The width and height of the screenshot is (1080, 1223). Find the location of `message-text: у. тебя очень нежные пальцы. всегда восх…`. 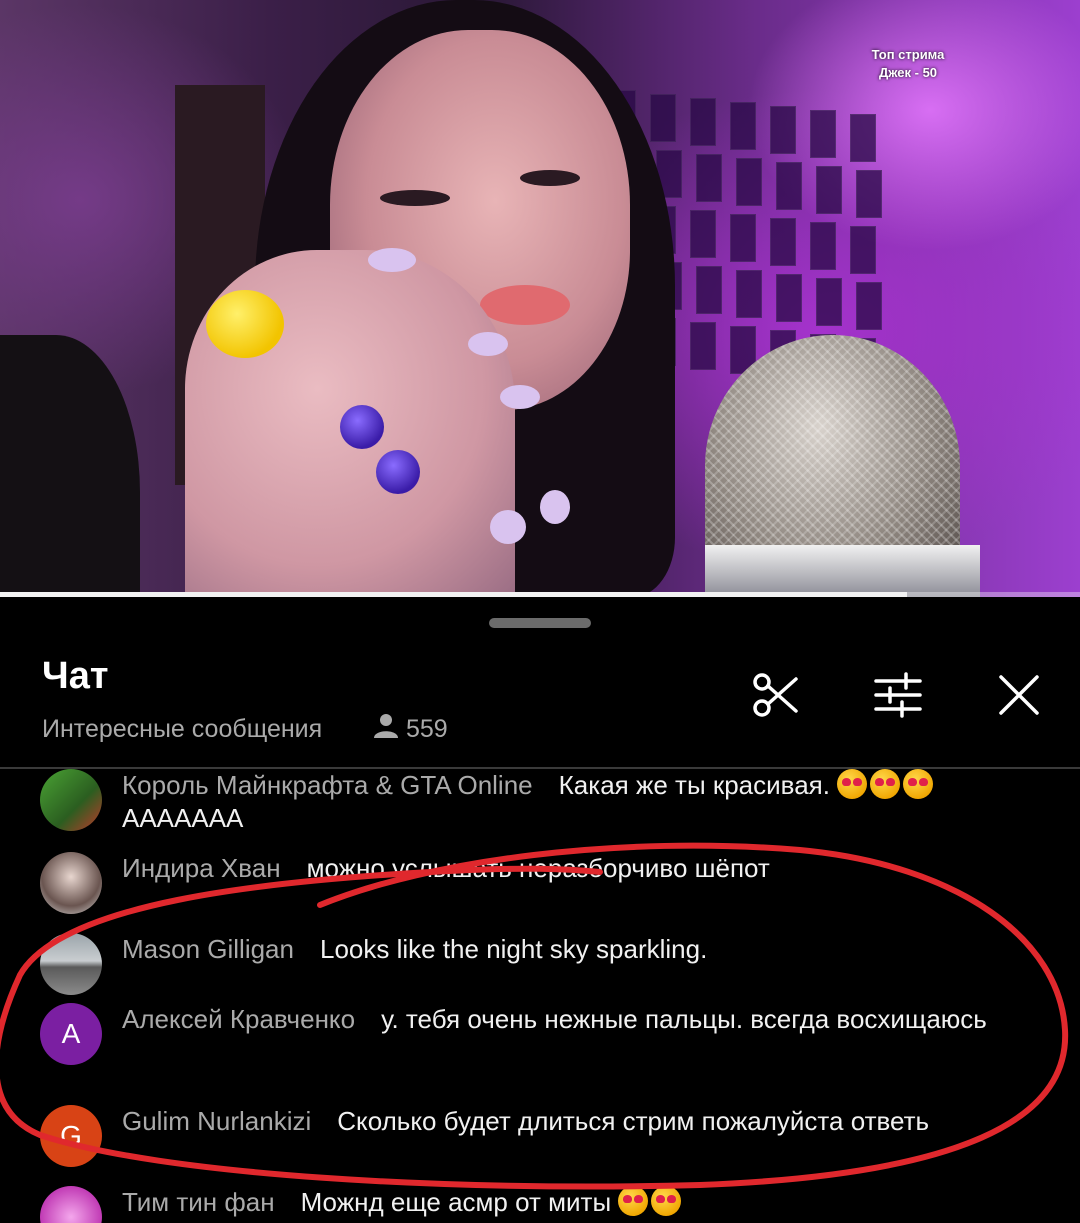

message-text: у. тебя очень нежные пальцы. всегда восх… is located at coordinates (684, 1019).